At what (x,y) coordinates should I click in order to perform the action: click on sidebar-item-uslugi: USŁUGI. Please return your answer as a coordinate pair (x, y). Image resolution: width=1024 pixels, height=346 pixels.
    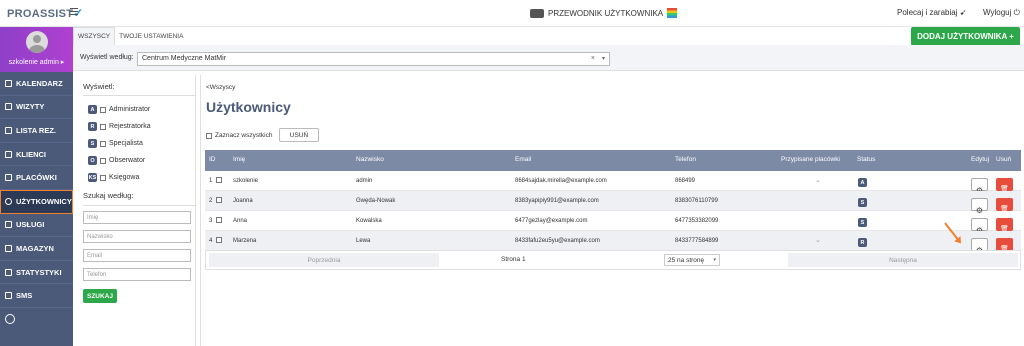
    Looking at the image, I should click on (36, 225).